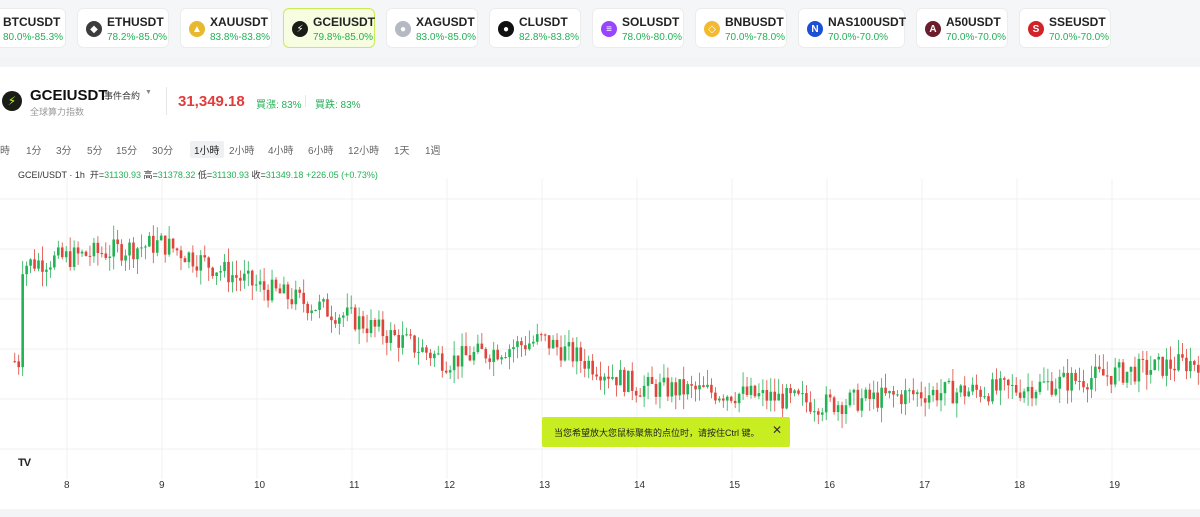 The width and height of the screenshot is (1200, 517). I want to click on timeframe-12: 1週, so click(433, 149).